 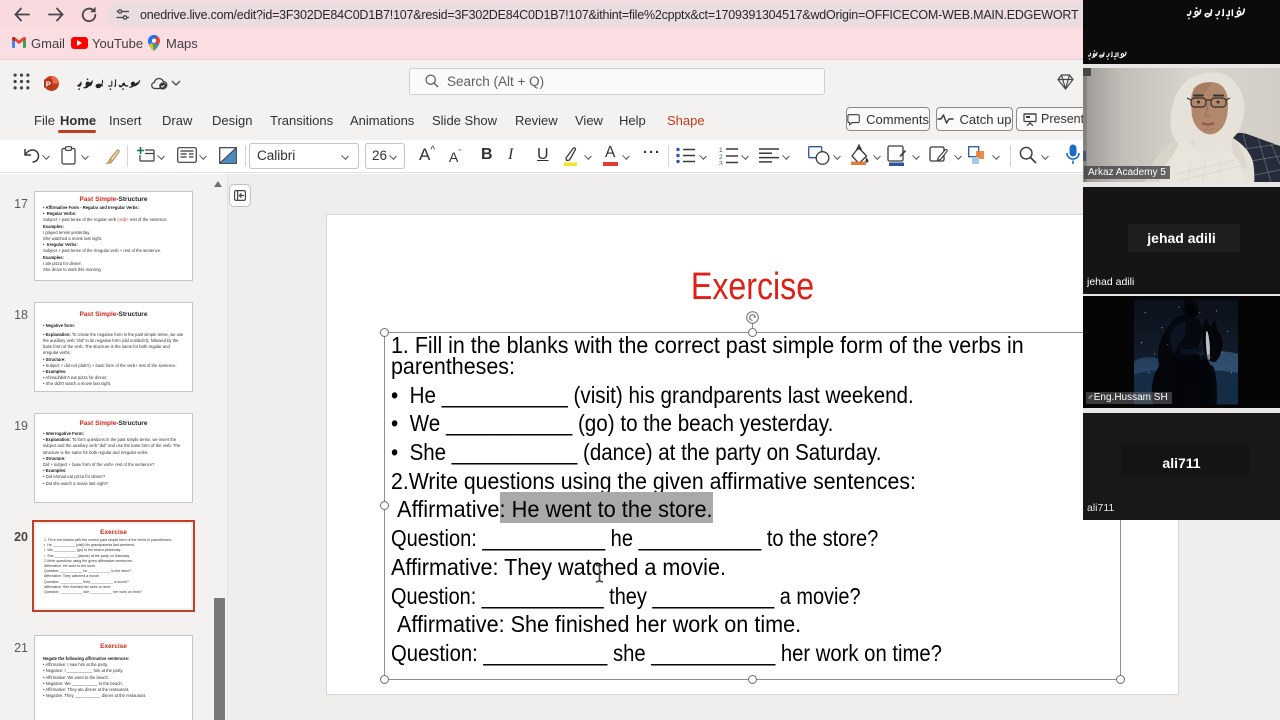 What do you see at coordinates (48, 83) in the screenshot?
I see `svg-text: P` at bounding box center [48, 83].